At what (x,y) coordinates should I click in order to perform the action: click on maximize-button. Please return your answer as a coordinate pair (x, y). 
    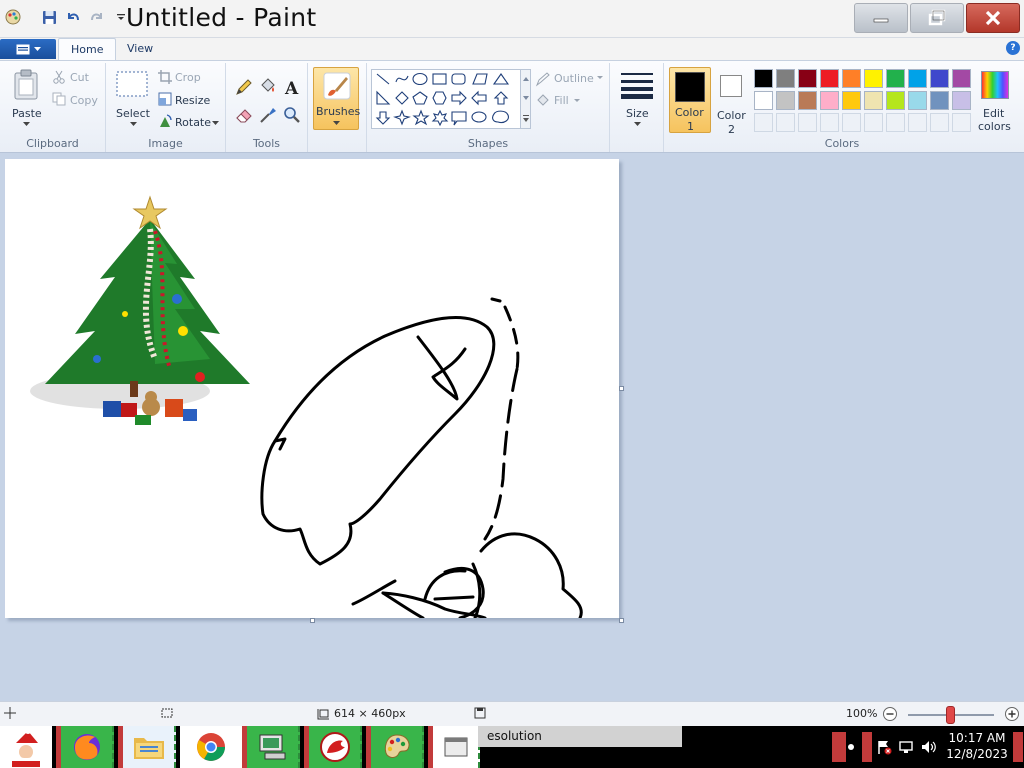
    Looking at the image, I should click on (937, 18).